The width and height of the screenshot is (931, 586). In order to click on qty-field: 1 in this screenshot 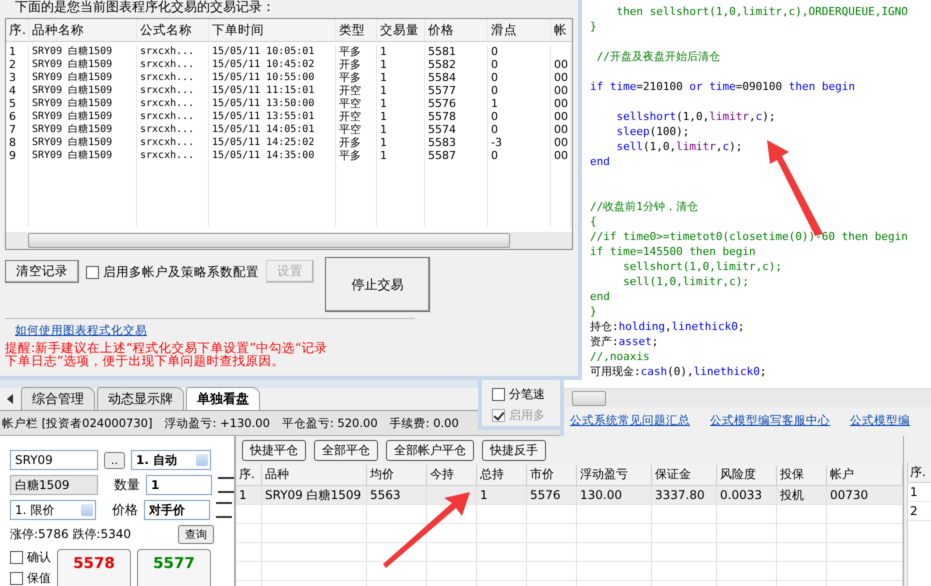, I will do `click(179, 485)`.